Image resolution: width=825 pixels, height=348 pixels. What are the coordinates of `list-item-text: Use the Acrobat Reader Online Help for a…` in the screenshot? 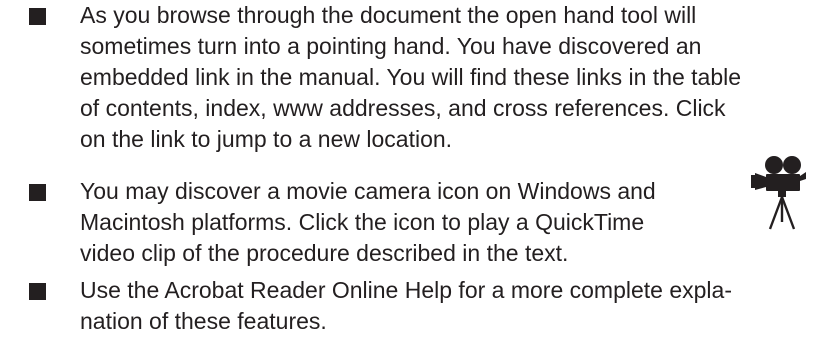 It's located at (406, 305).